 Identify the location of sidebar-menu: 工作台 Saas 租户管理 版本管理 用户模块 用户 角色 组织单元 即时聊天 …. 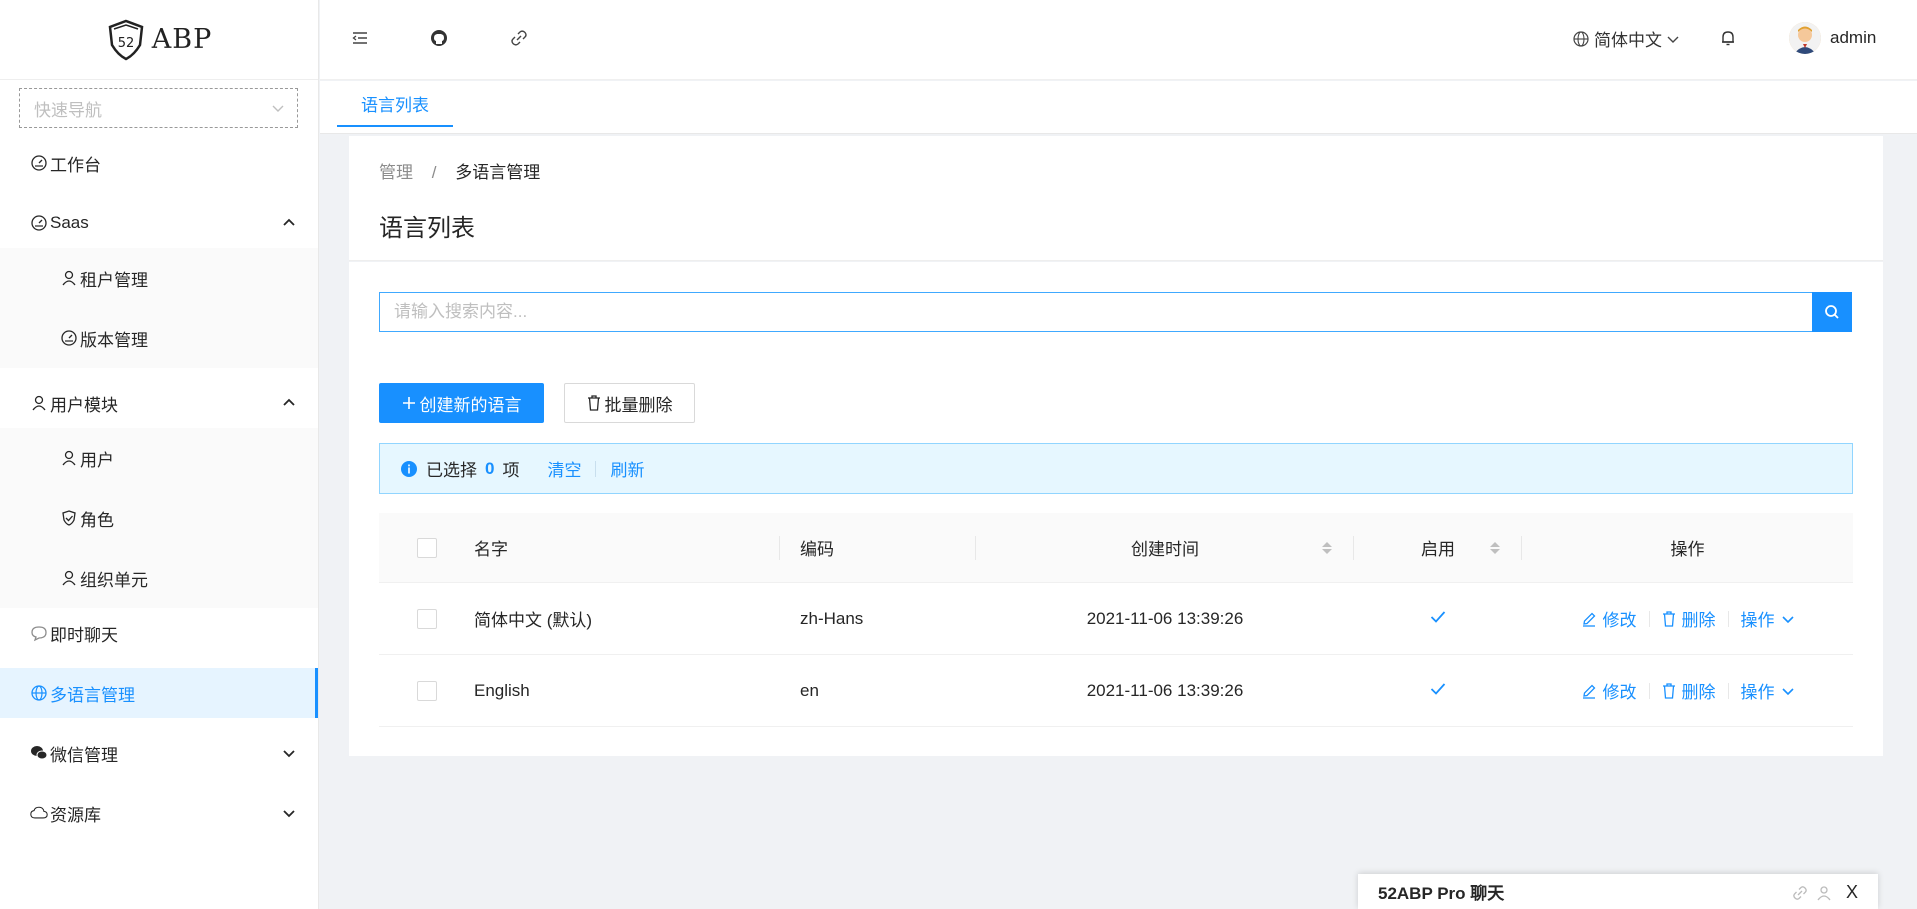
(159, 488).